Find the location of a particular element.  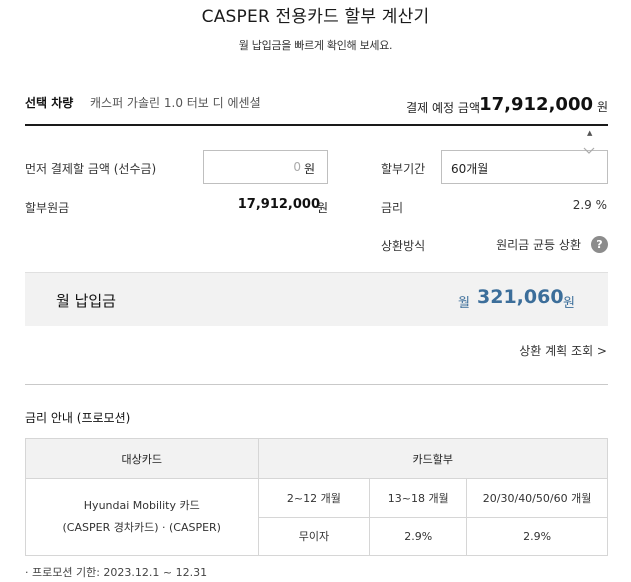

table-header-installment: 카드할부 is located at coordinates (433, 458).